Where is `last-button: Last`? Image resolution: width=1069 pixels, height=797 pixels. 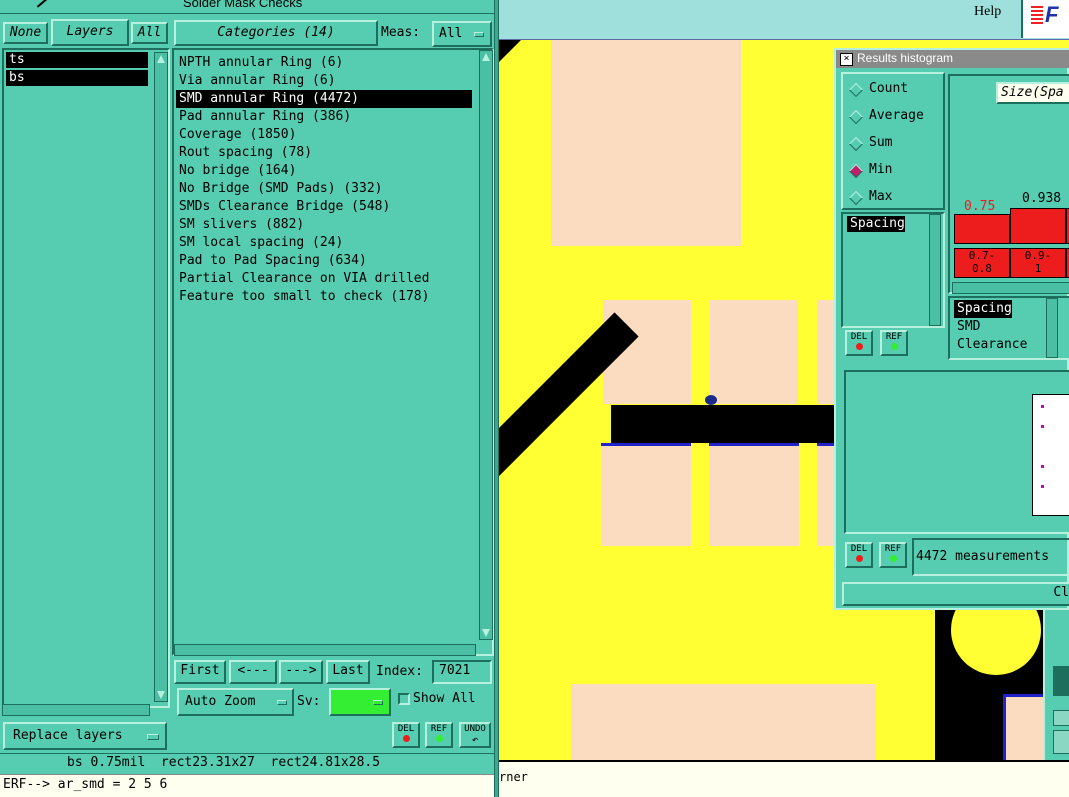
last-button: Last is located at coordinates (348, 672).